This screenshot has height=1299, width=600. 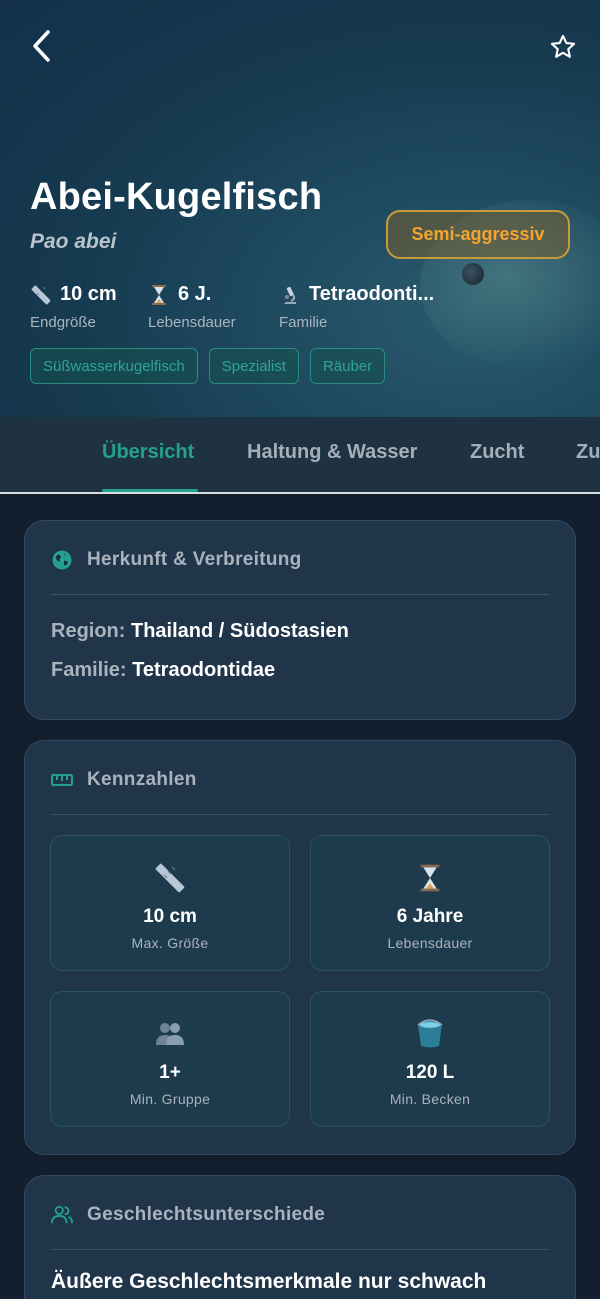 What do you see at coordinates (356, 307) in the screenshot?
I see `stat-family: Tetraodonti... Familie` at bounding box center [356, 307].